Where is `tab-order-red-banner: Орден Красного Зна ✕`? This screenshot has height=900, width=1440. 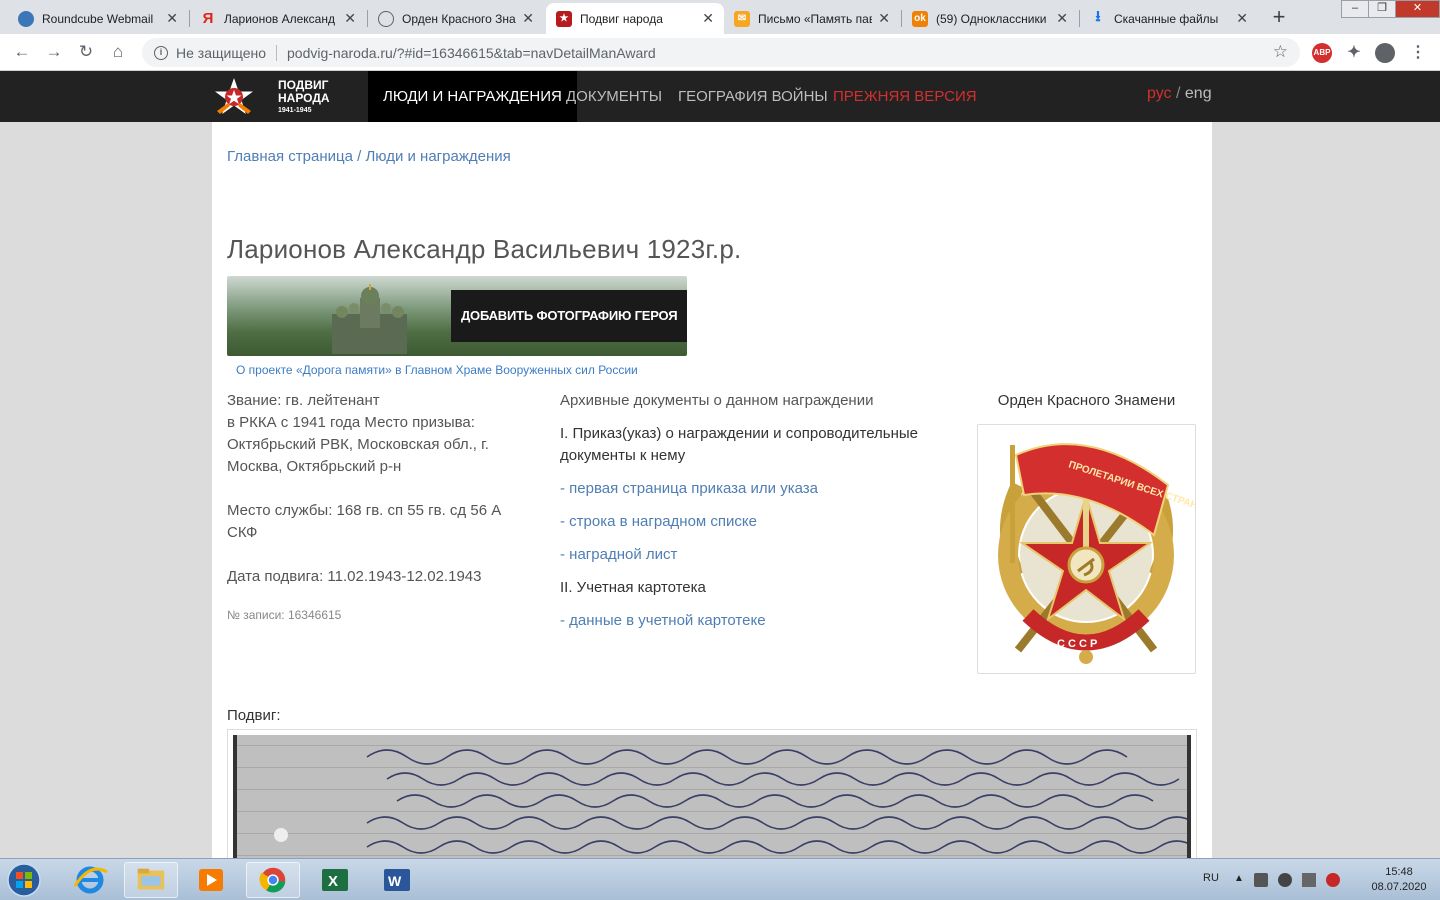
tab-order-red-banner: Орден Красного Зна ✕ is located at coordinates (456, 18).